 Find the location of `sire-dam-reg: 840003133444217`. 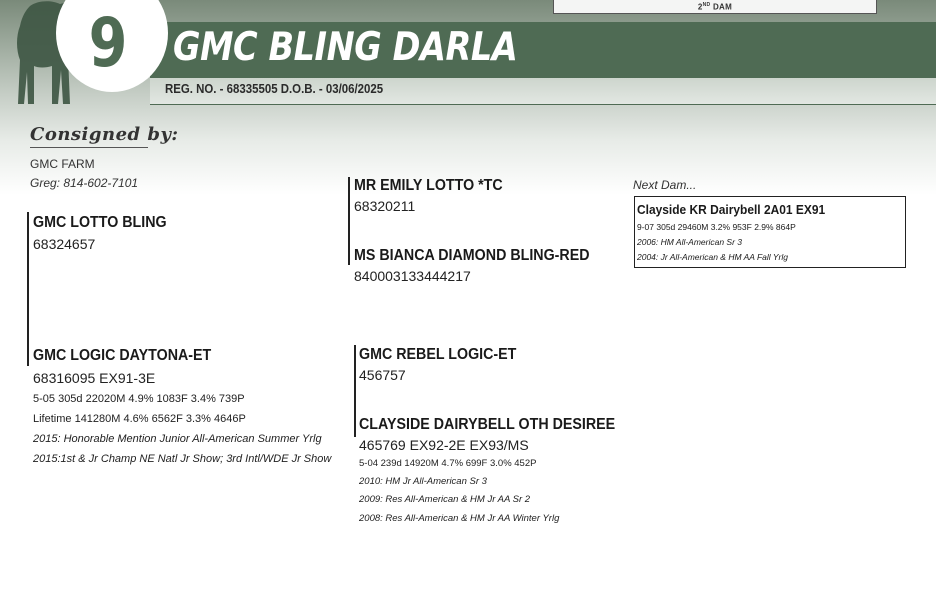

sire-dam-reg: 840003133444217 is located at coordinates (412, 276).